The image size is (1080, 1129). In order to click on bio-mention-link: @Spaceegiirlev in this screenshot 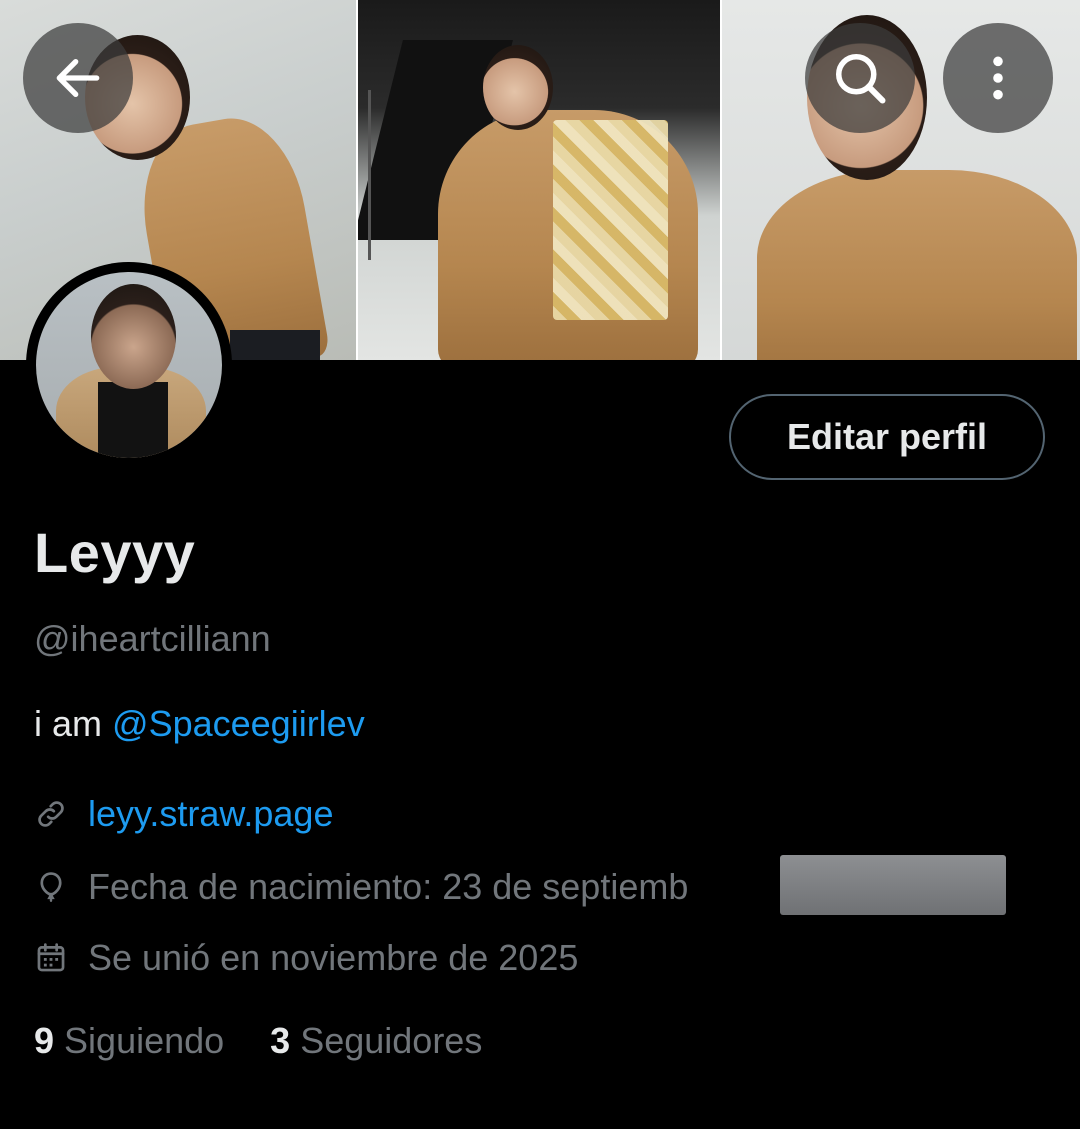, I will do `click(238, 723)`.